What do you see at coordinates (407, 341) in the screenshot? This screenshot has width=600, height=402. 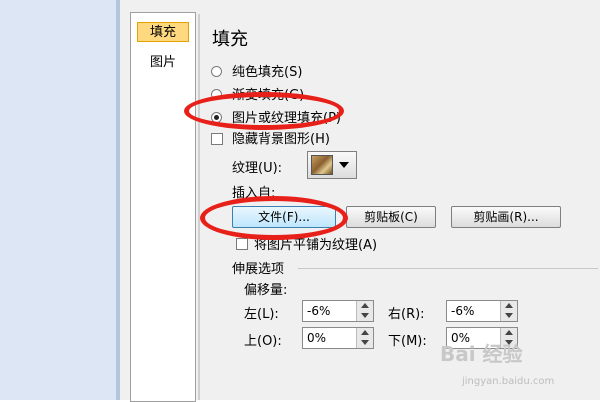 I see `offset-bottom-label: 下(M):` at bounding box center [407, 341].